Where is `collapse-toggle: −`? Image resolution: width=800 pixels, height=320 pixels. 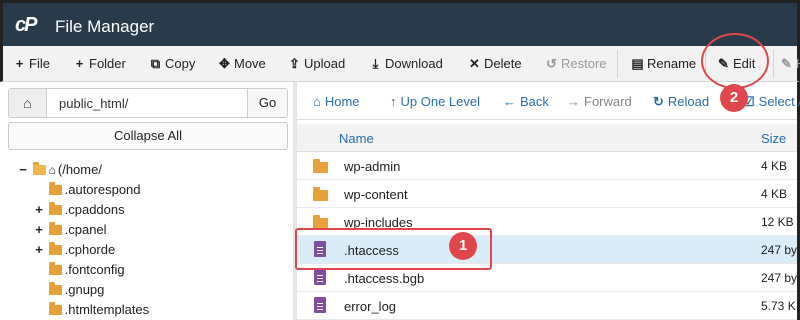
collapse-toggle: − is located at coordinates (23, 170).